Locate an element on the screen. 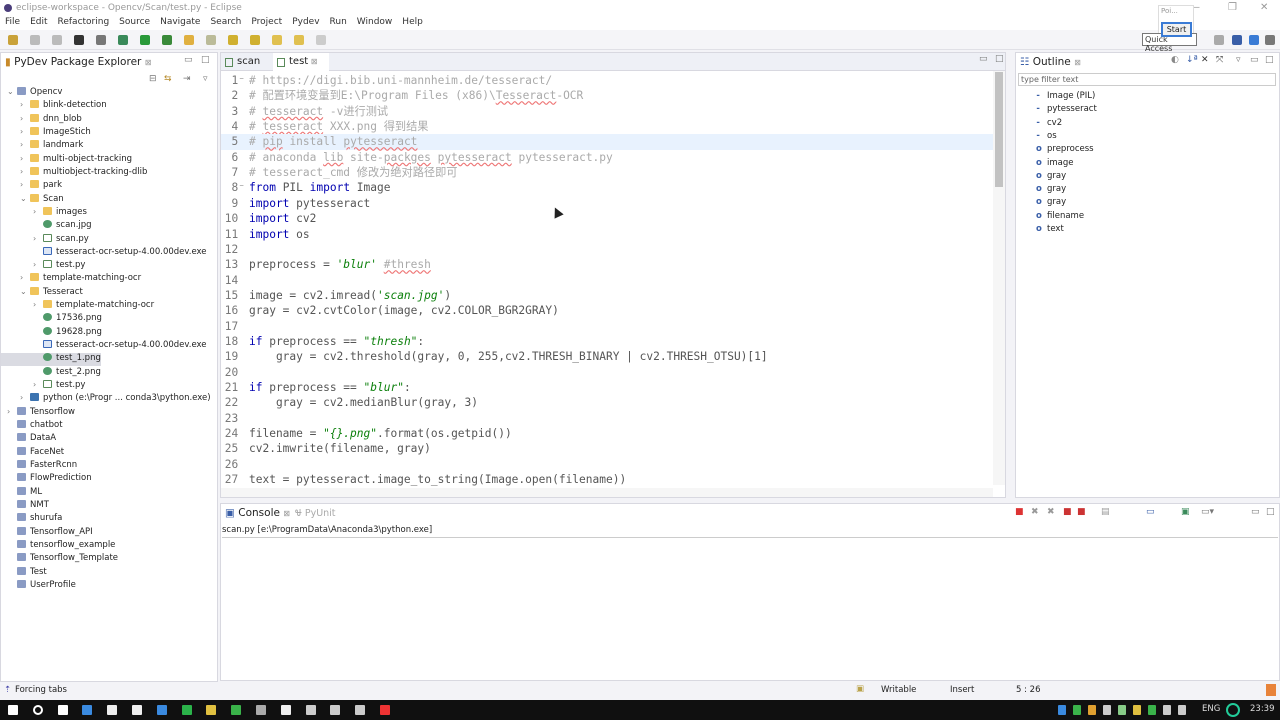 The width and height of the screenshot is (1280, 720). start-icon is located at coordinates (13, 710).